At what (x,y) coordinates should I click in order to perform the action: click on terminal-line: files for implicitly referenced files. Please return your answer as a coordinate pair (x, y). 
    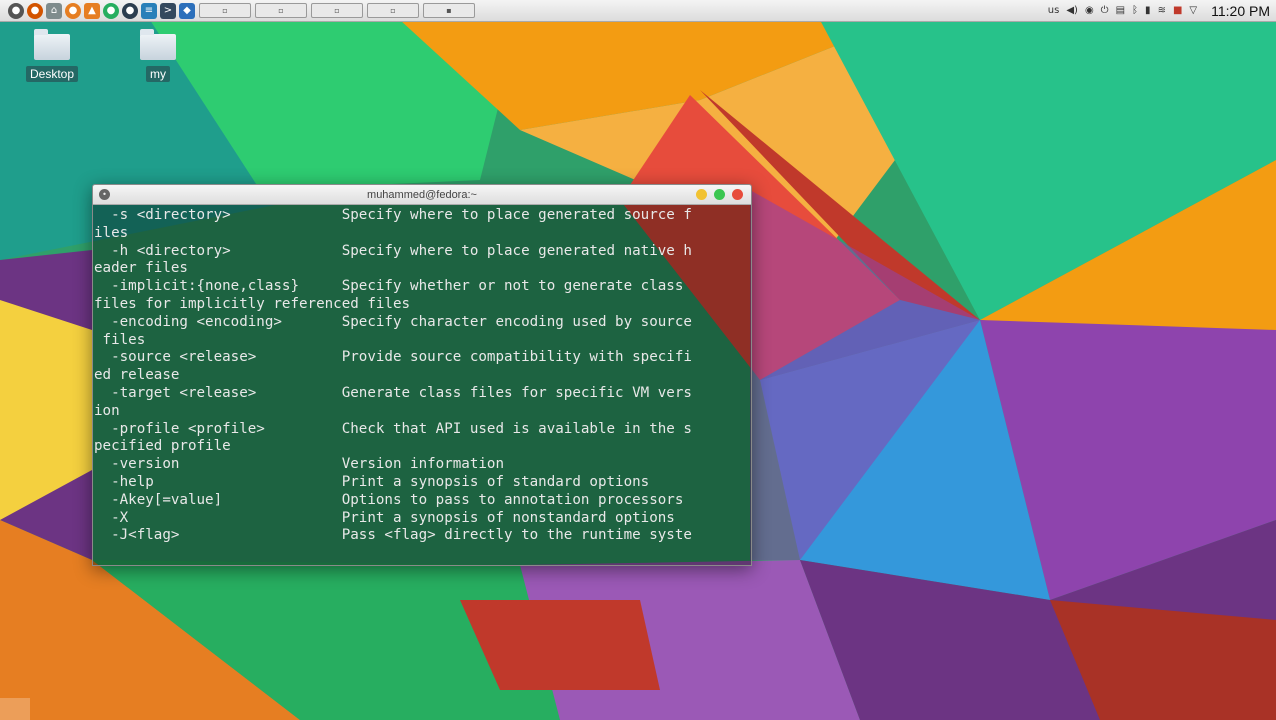
    Looking at the image, I should click on (252, 303).